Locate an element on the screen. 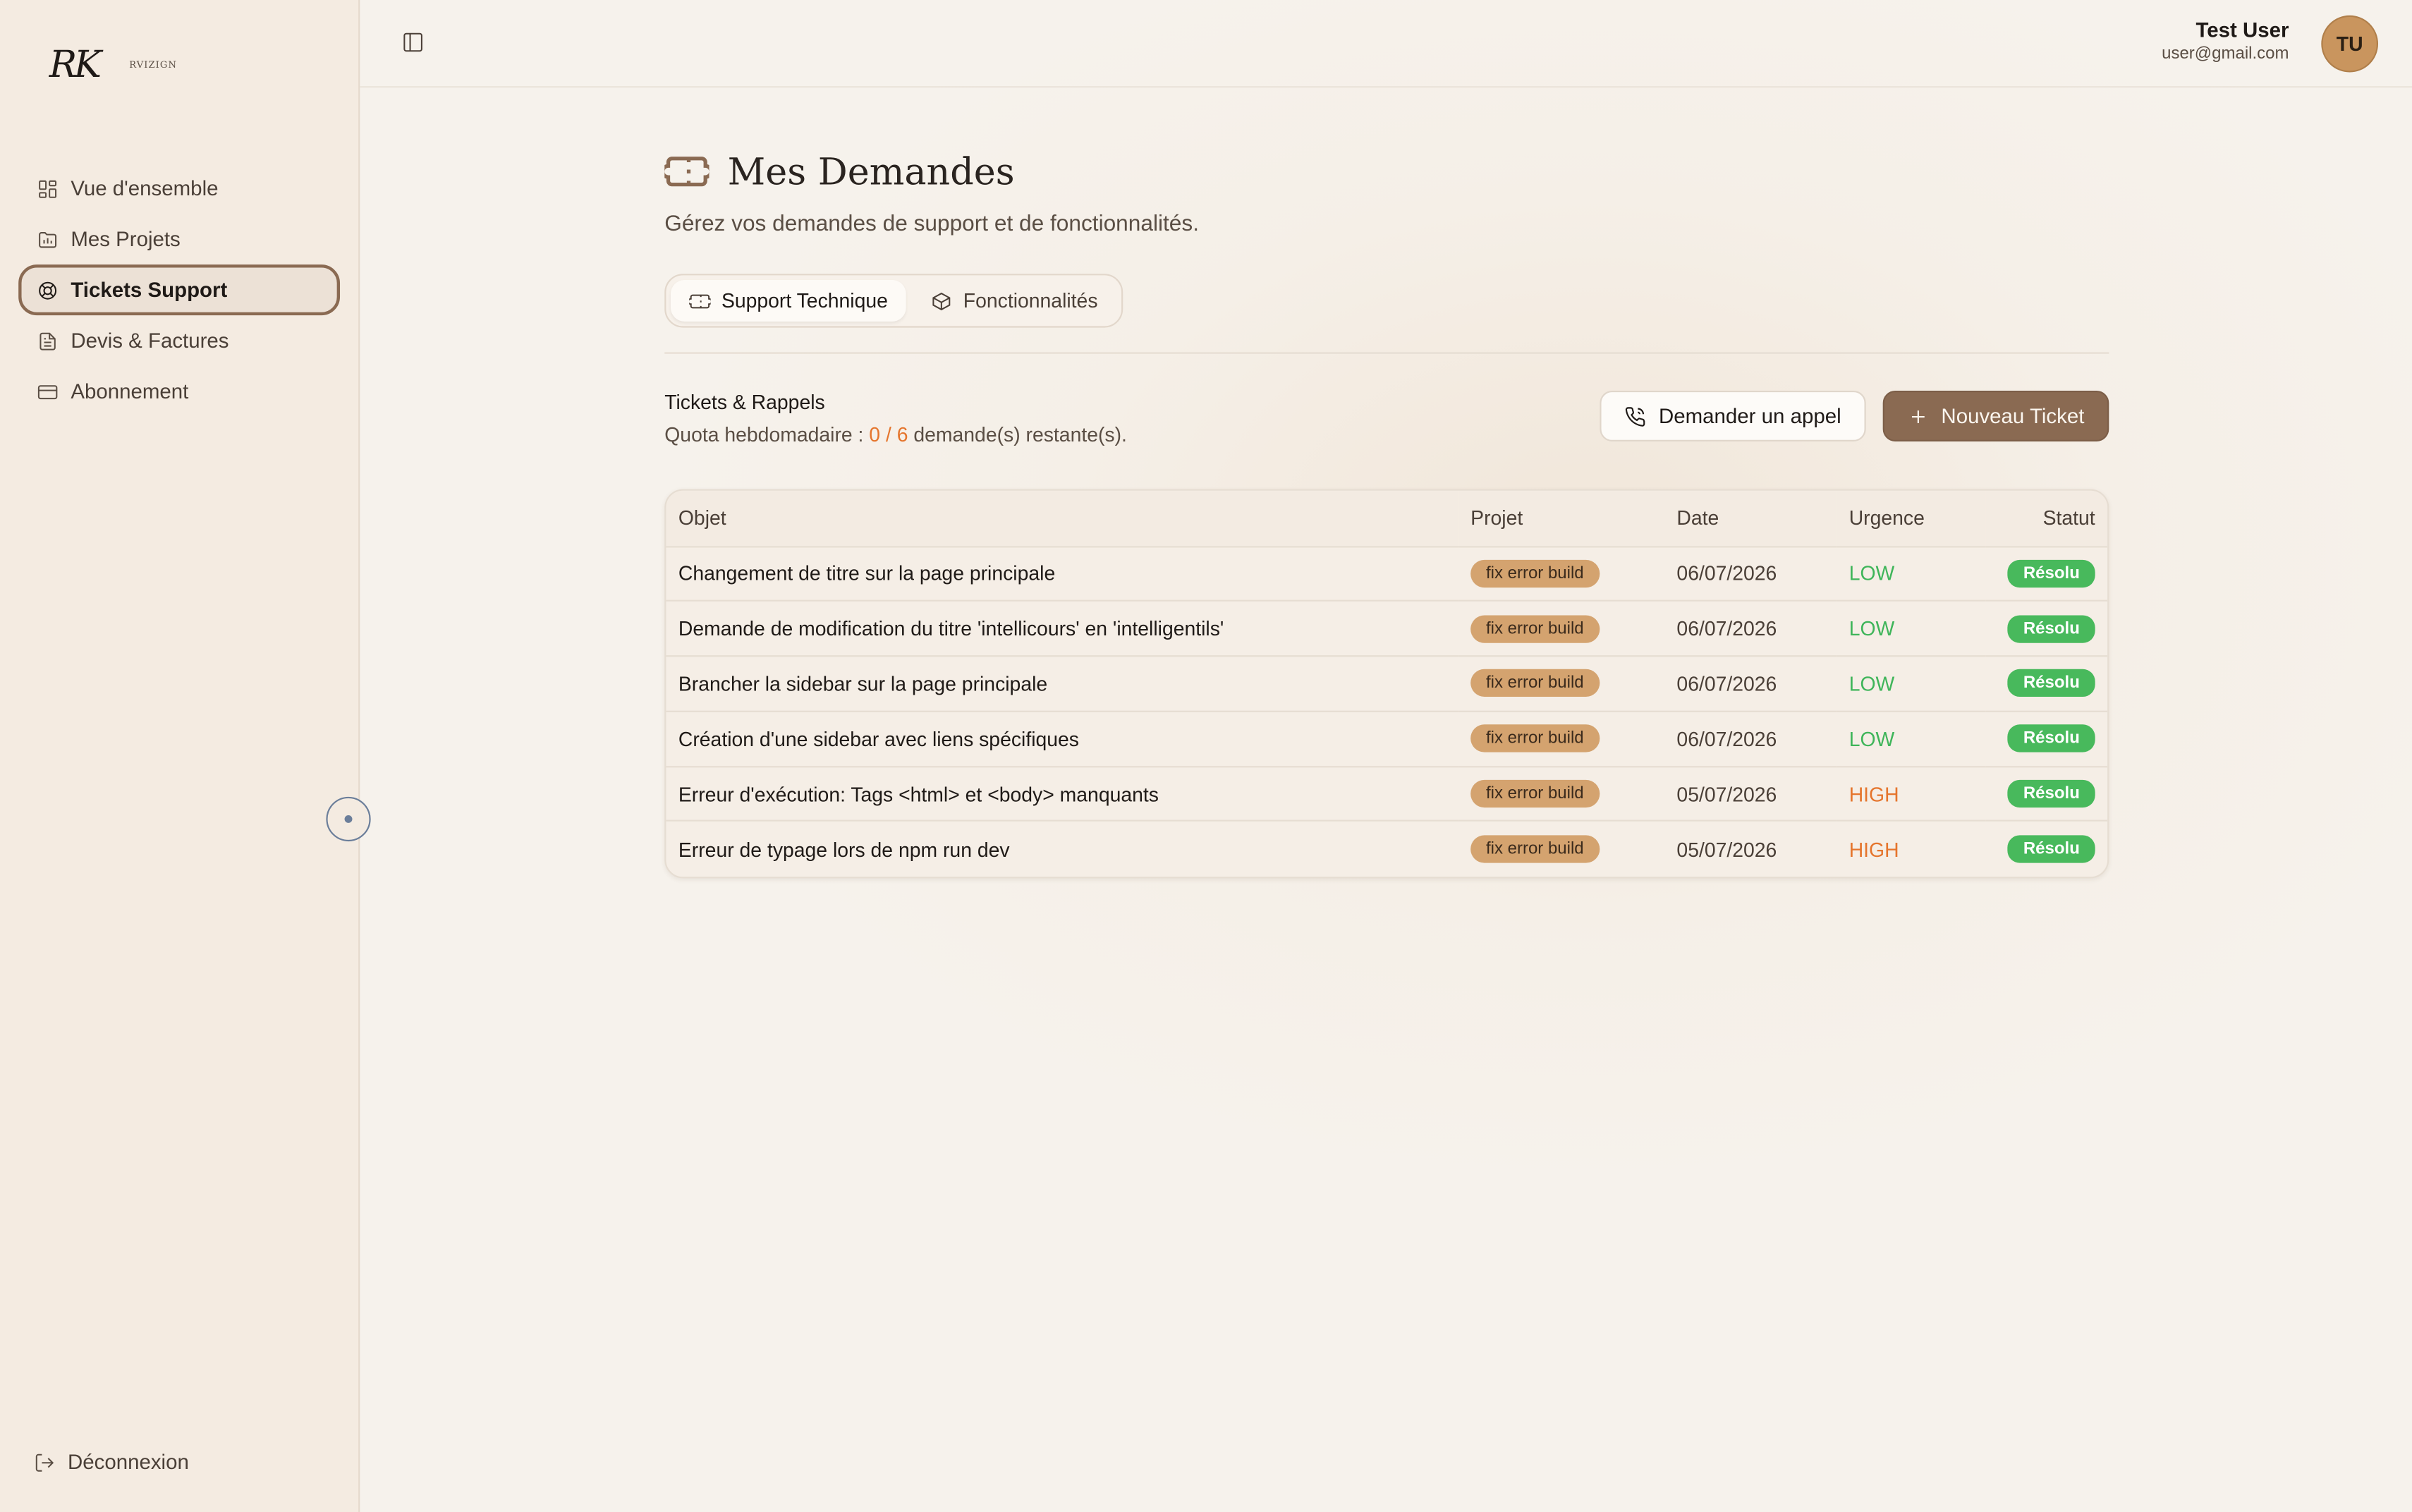  ticket-icon is located at coordinates (700, 300).